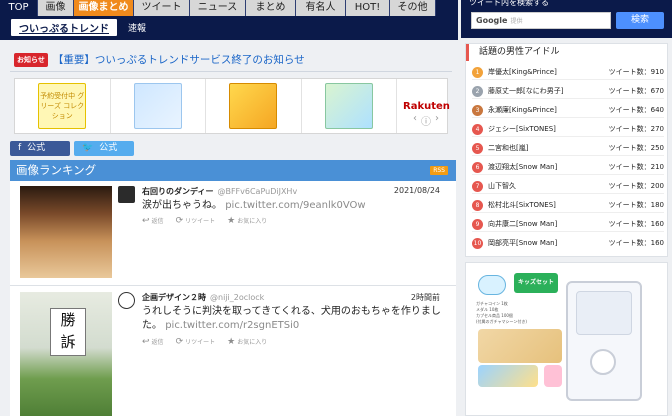 The height and width of the screenshot is (416, 672). Describe the element at coordinates (31, 59) in the screenshot. I see `notice-badge: お知らせ` at that location.